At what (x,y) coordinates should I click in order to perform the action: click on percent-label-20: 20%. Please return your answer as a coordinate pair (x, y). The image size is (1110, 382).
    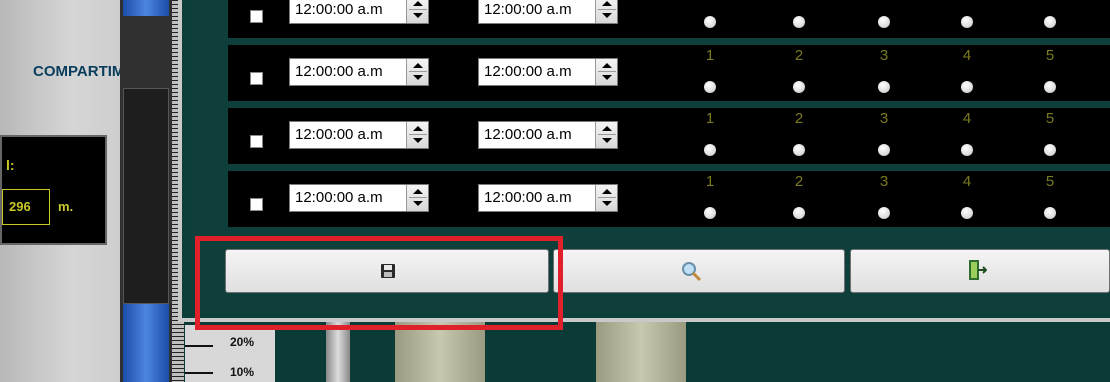
    Looking at the image, I should click on (242, 342).